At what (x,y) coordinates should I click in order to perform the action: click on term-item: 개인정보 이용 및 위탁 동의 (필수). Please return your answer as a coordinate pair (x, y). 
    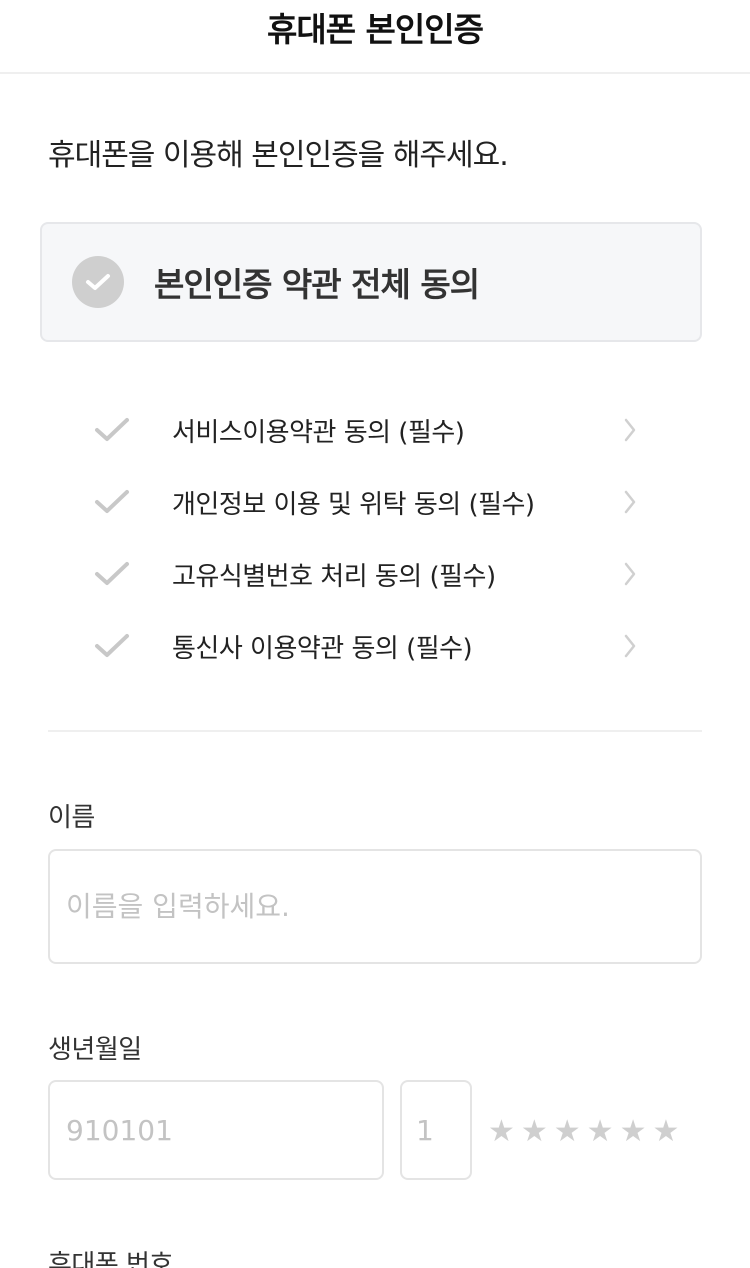
    Looking at the image, I should click on (375, 502).